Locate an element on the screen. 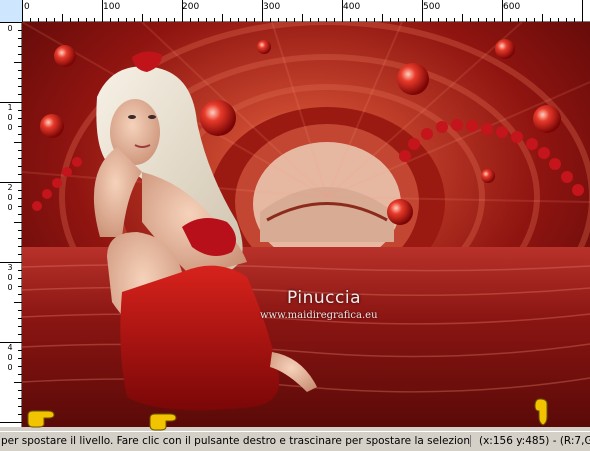 The height and width of the screenshot is (451, 590). ruler-vlabel-0-a: 0 is located at coordinates (10, 28).